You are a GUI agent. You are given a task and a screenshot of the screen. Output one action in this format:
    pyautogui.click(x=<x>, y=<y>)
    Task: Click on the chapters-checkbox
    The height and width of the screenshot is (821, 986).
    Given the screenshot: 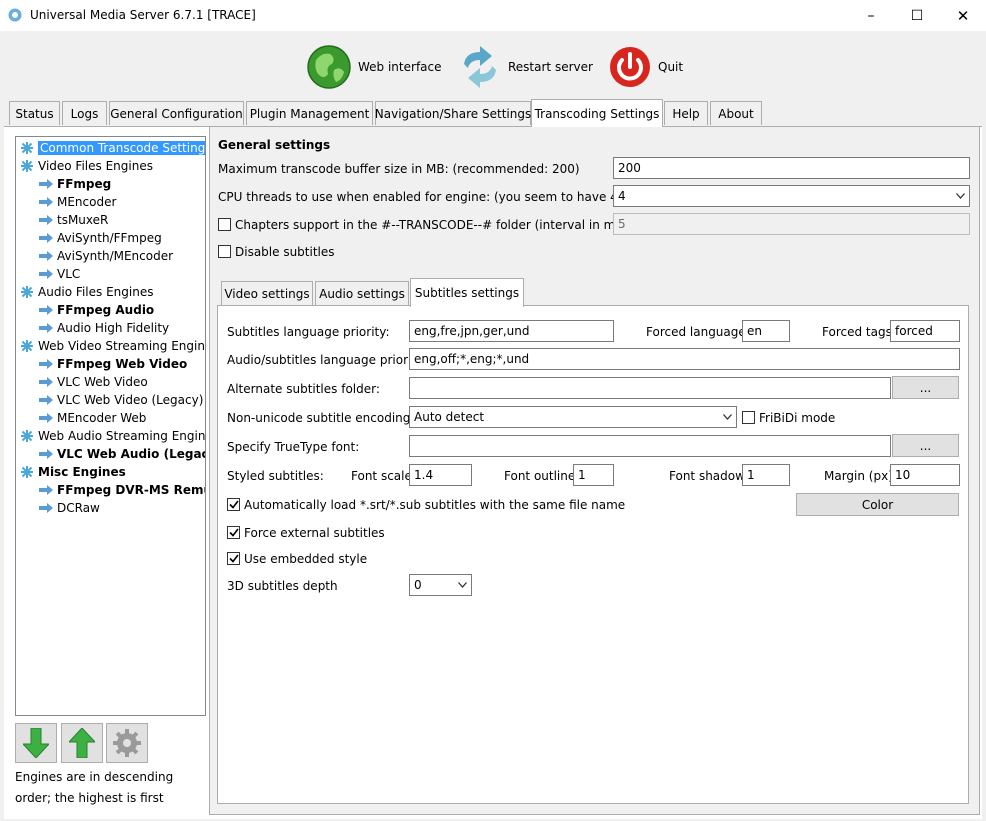 What is the action you would take?
    pyautogui.click(x=224, y=224)
    